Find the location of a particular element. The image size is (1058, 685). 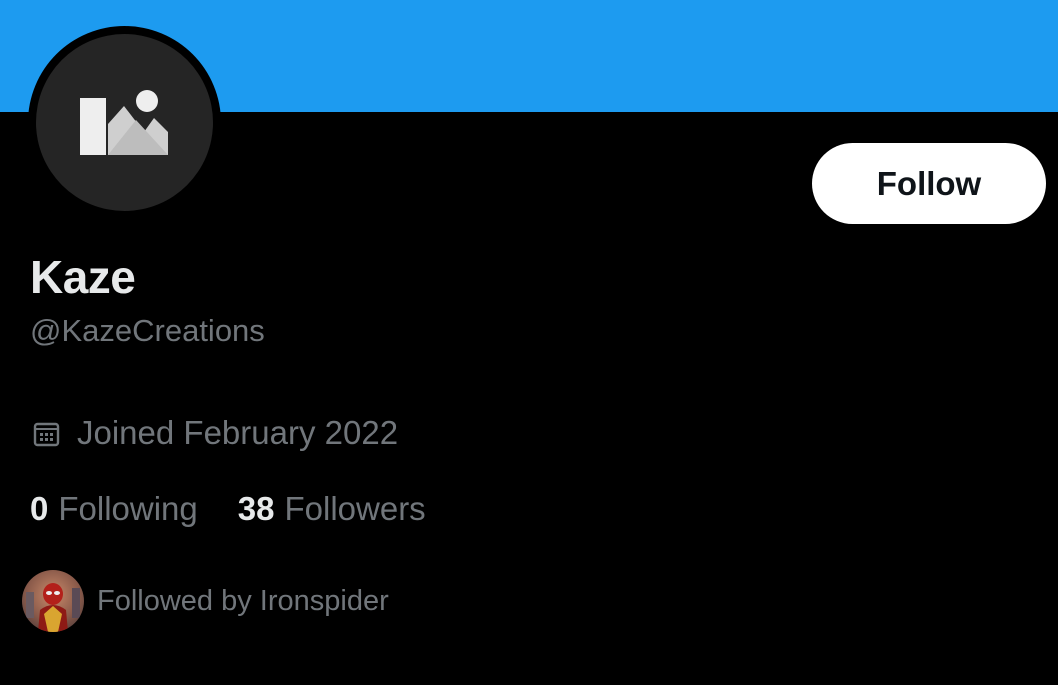

image-placeholder-icon is located at coordinates (124, 122).